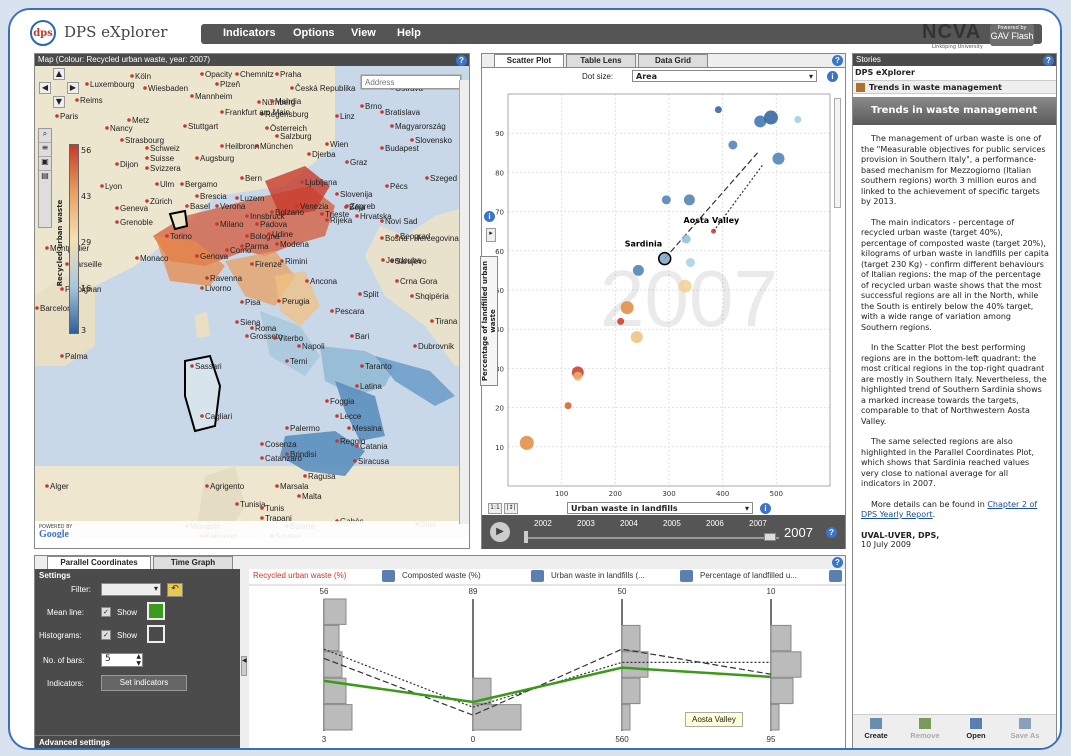  What do you see at coordinates (358, 162) in the screenshot?
I see `map-city-label: Graz` at bounding box center [358, 162].